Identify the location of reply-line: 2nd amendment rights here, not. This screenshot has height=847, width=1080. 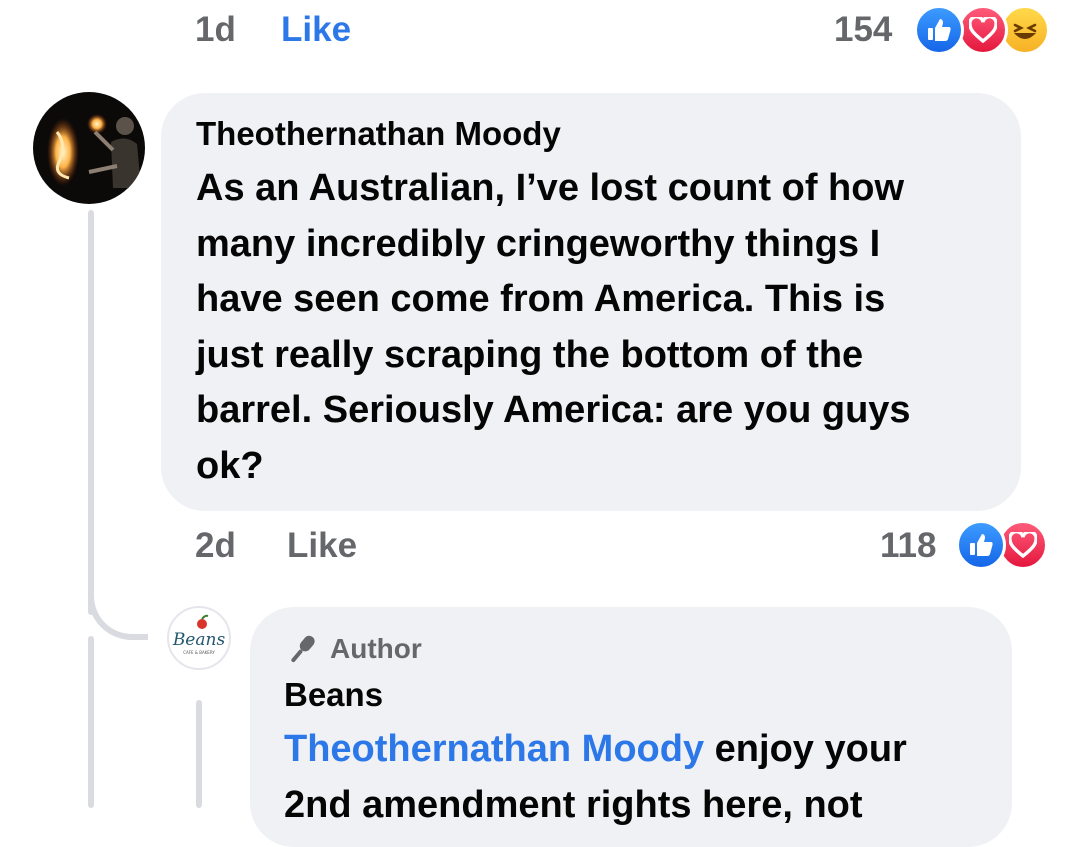
(573, 804).